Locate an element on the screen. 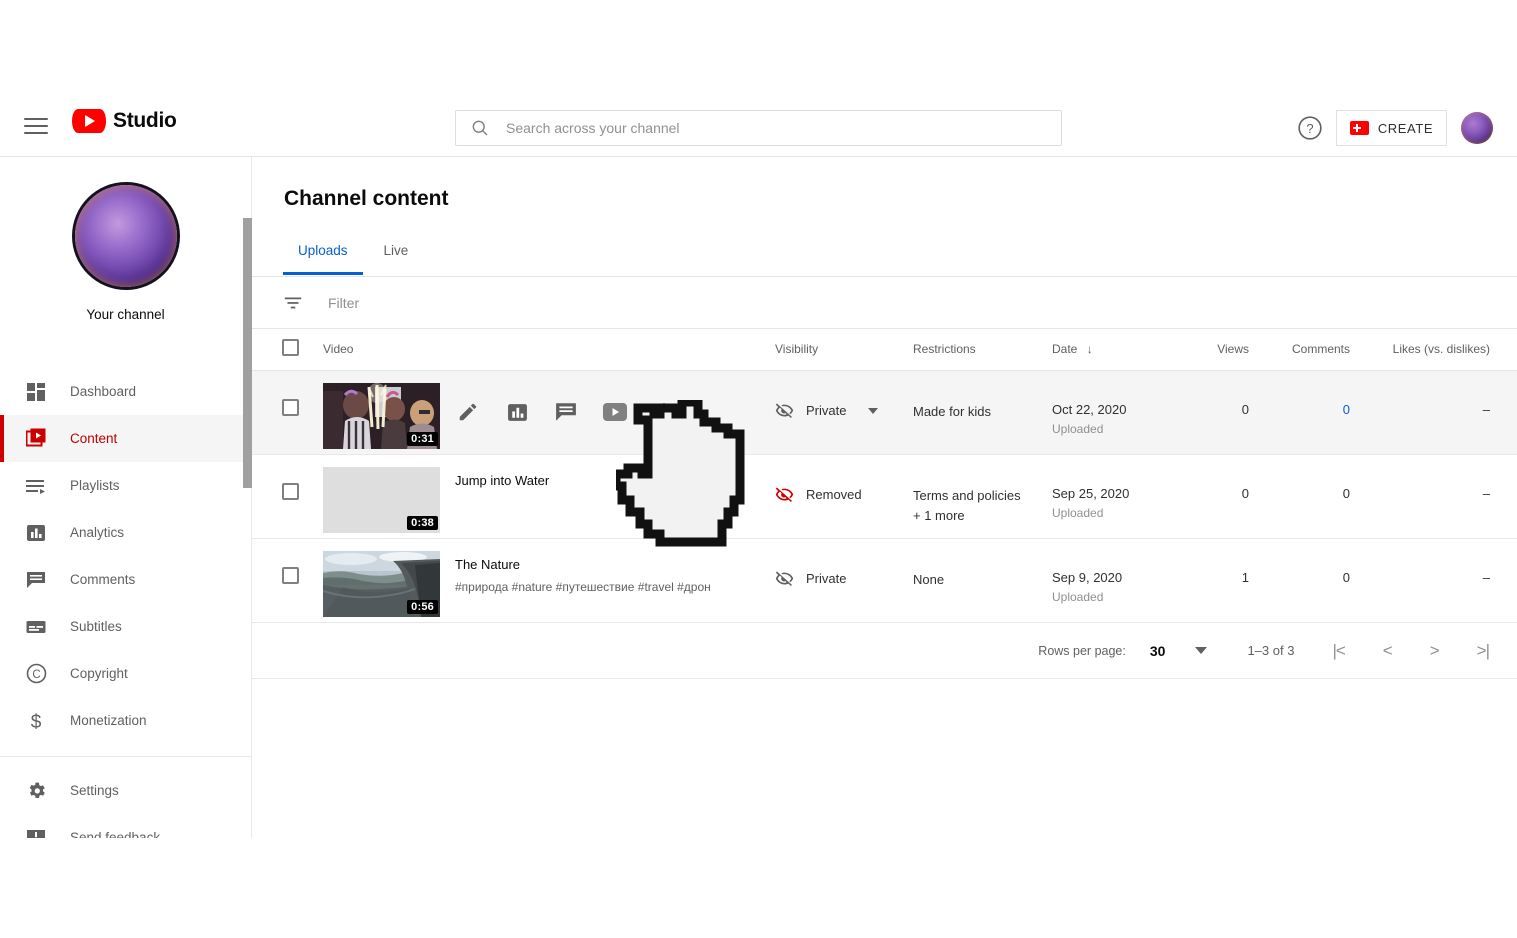 The image size is (1517, 938). tab-label: Live is located at coordinates (396, 250).